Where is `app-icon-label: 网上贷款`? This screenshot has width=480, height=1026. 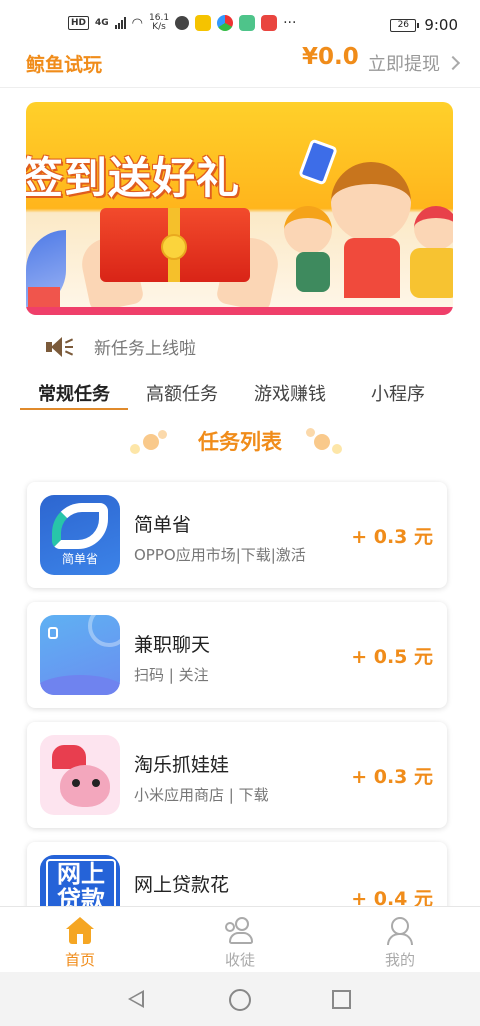
app-icon-label: 网上贷款 is located at coordinates (81, 882).